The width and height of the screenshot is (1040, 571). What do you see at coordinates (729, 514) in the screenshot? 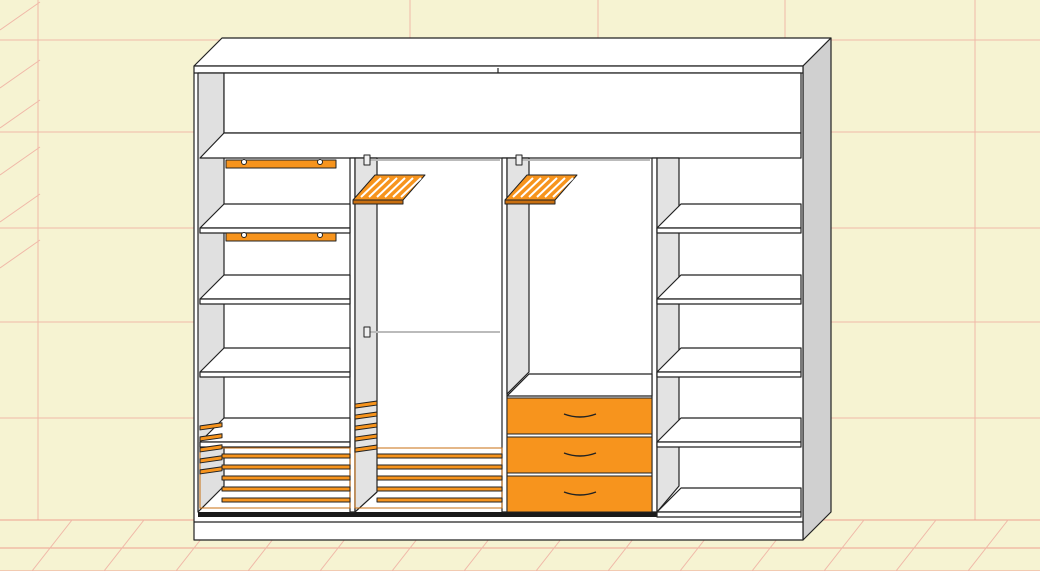
I see `right-bottom-shelf-edge` at bounding box center [729, 514].